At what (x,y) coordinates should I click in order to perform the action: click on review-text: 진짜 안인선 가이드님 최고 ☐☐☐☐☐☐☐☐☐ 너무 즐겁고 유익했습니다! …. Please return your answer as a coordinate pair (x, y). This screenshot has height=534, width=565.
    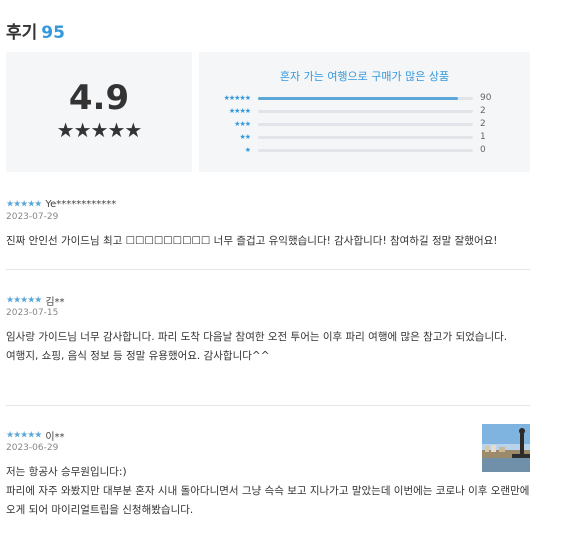
    Looking at the image, I should click on (252, 241).